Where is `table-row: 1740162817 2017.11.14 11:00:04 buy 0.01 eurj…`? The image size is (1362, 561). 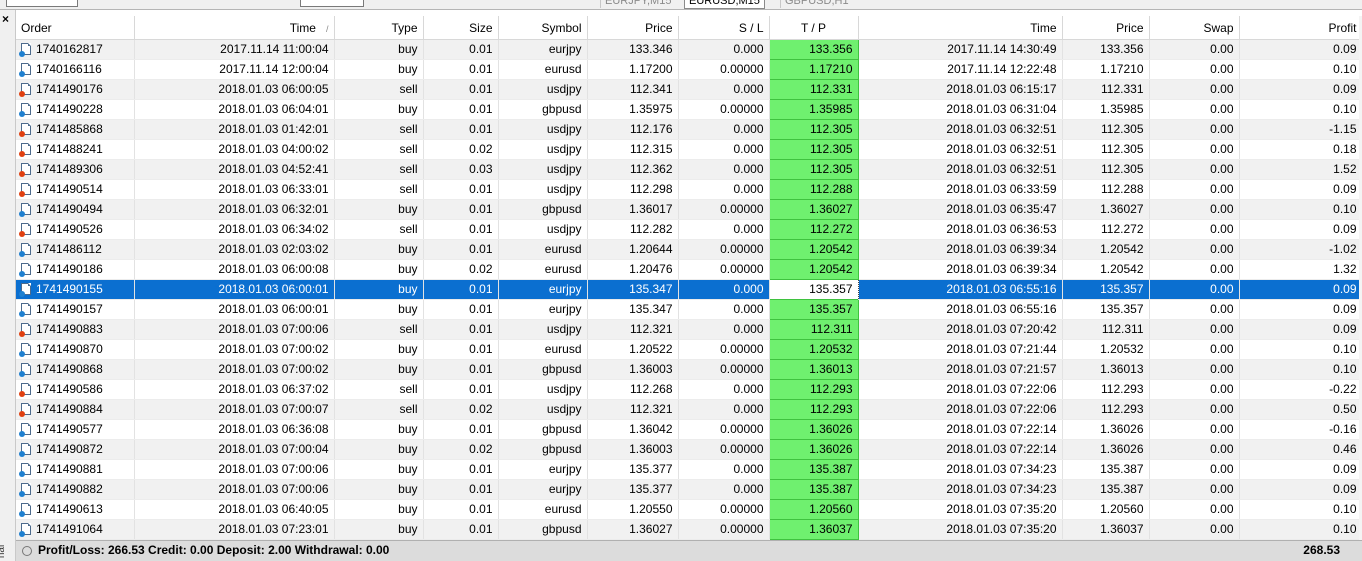
table-row: 1740162817 2017.11.14 11:00:04 buy 0.01 eurj… is located at coordinates (689, 49).